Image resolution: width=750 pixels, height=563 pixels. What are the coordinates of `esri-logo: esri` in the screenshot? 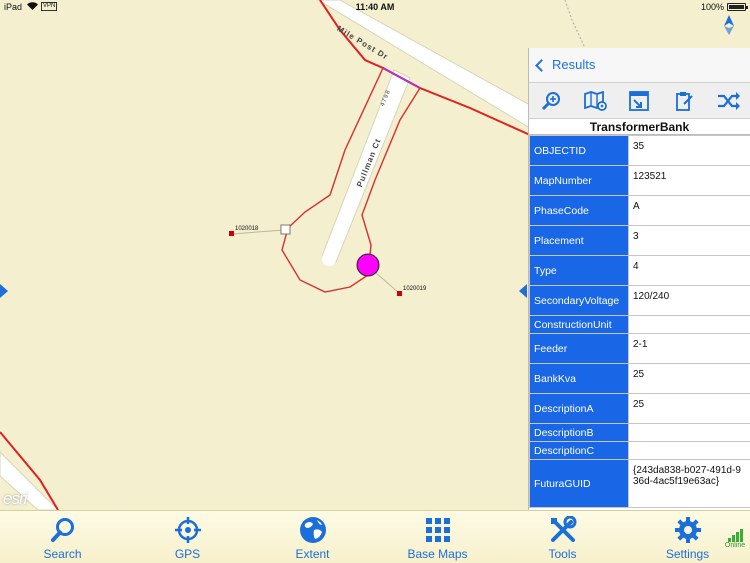 It's located at (15, 498).